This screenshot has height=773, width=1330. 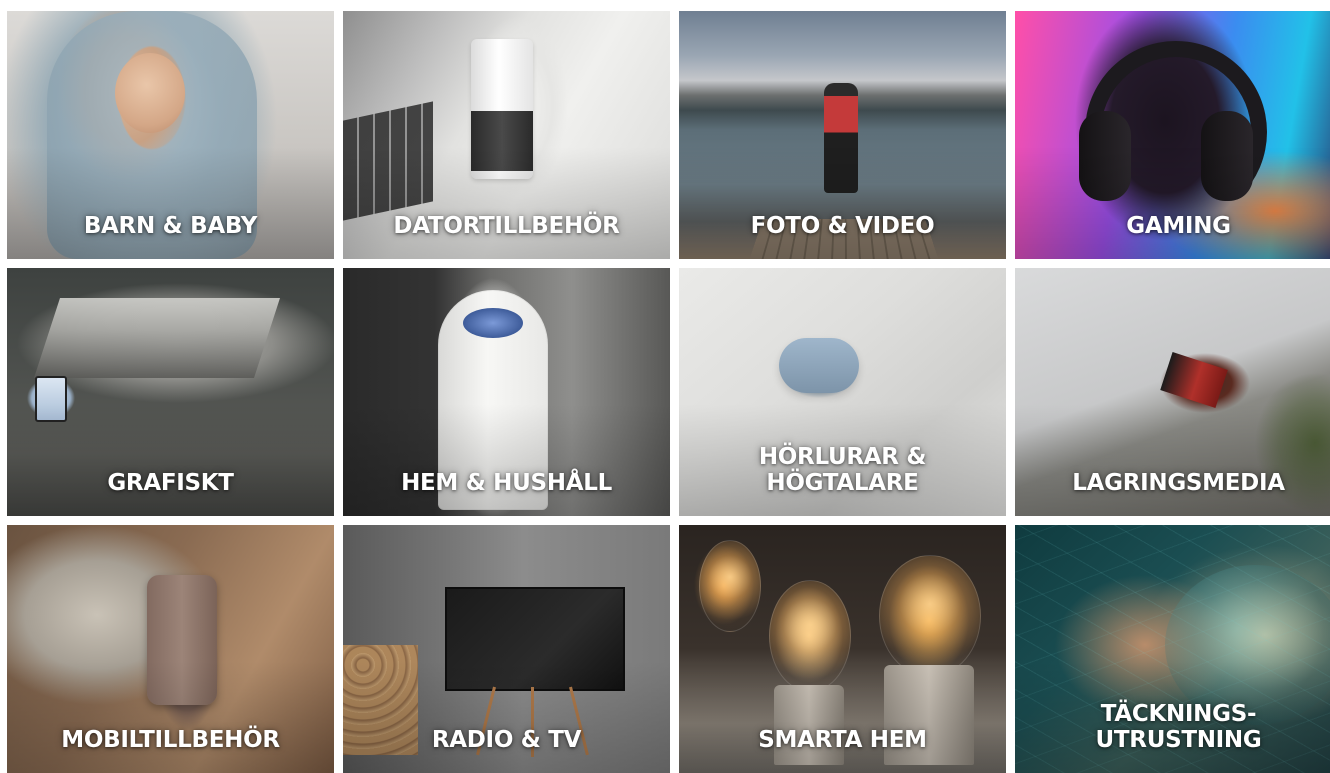 What do you see at coordinates (150, 93) in the screenshot?
I see `baby-face-shape` at bounding box center [150, 93].